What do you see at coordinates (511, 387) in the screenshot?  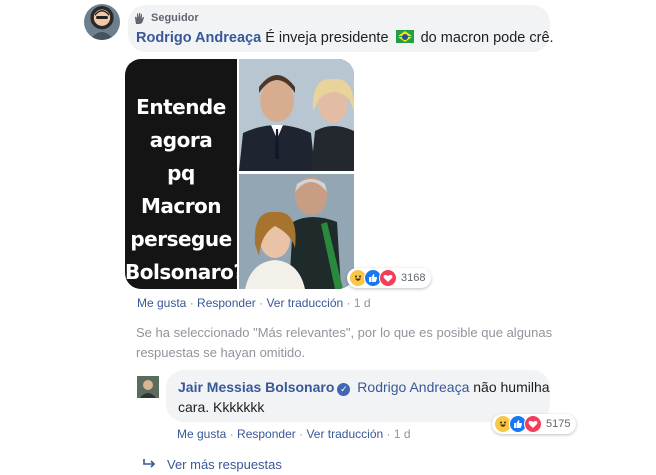 I see `reply-text-rest: não humilha` at bounding box center [511, 387].